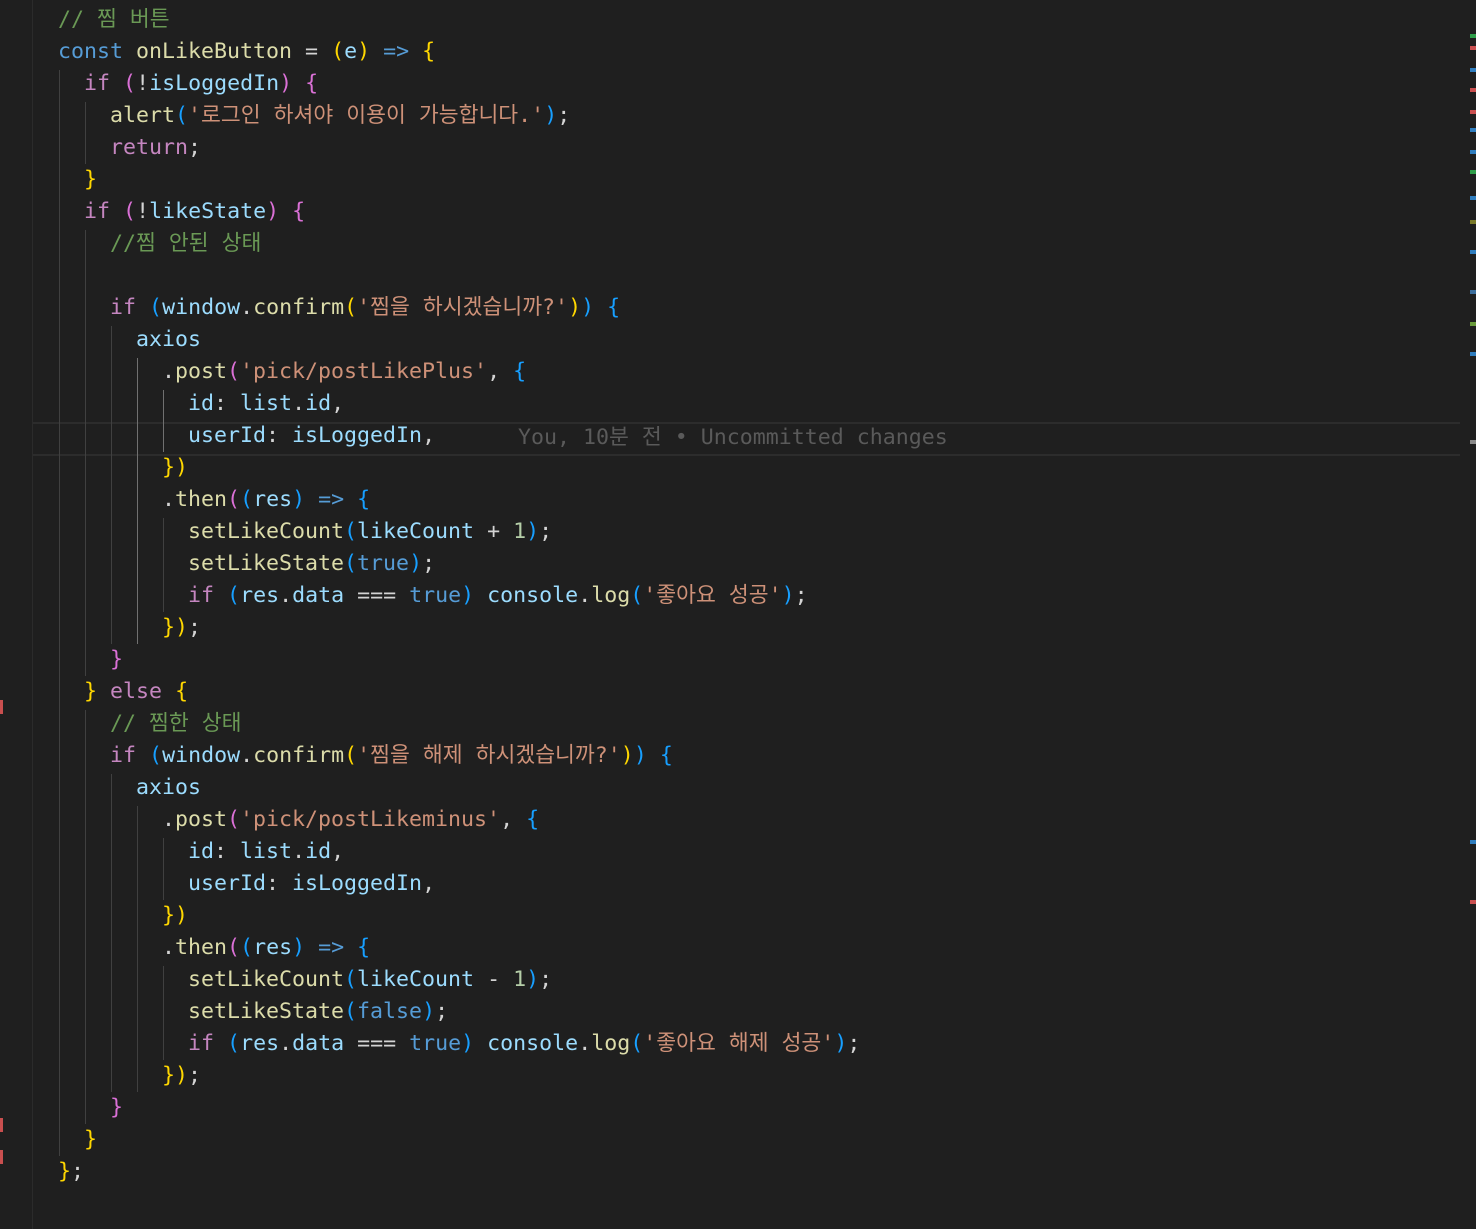 This screenshot has height=1229, width=1476. What do you see at coordinates (201, 83) in the screenshot?
I see `code-line: if (!isLoggedIn) {` at bounding box center [201, 83].